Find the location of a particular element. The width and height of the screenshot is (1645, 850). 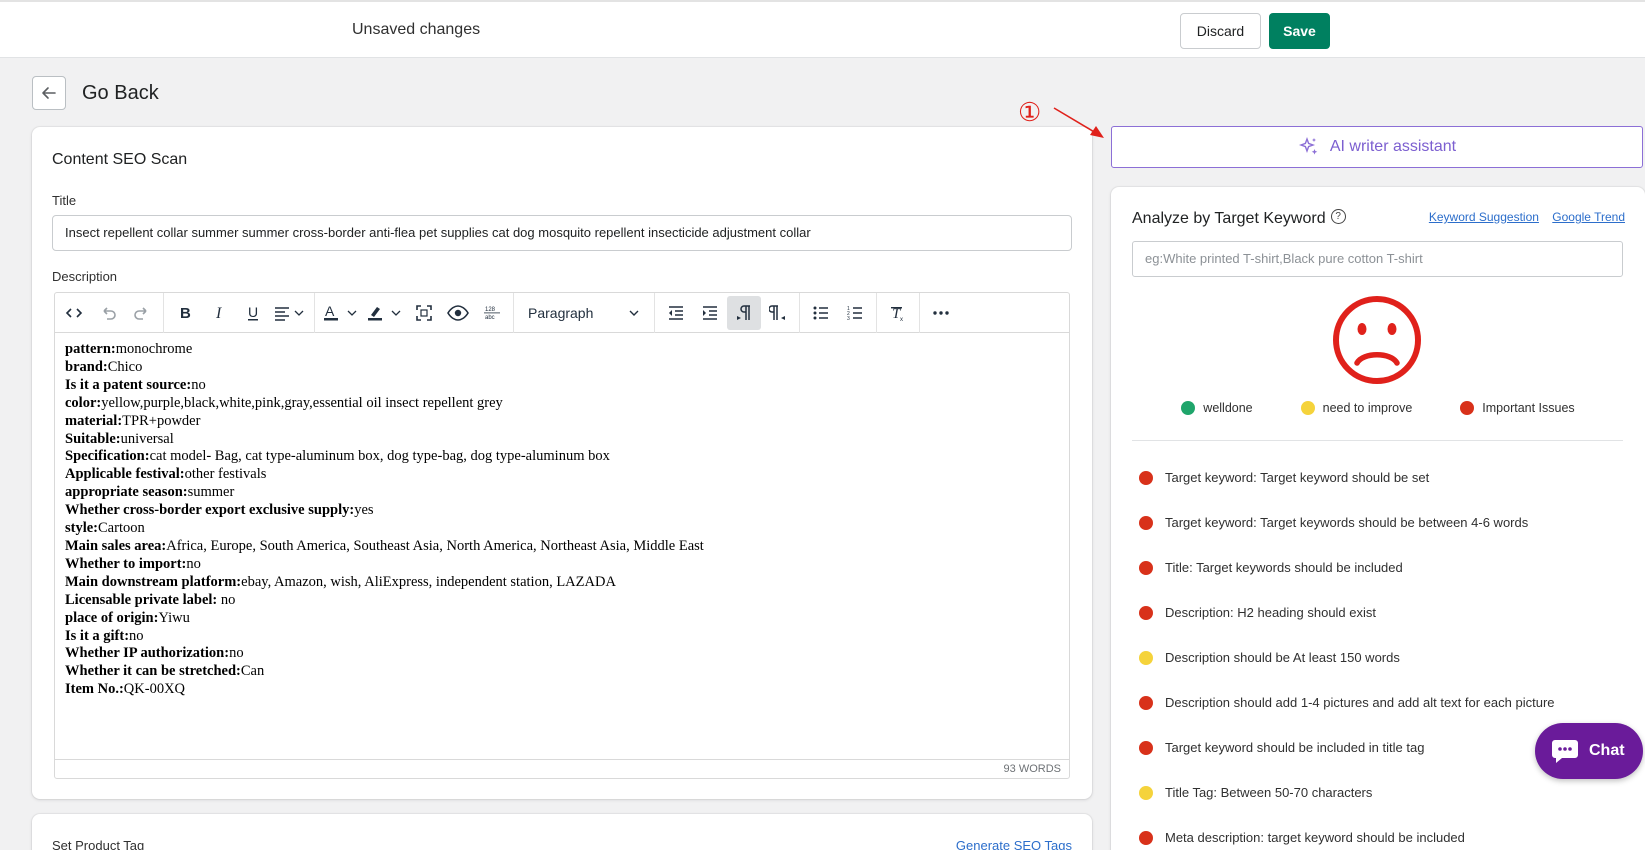

text-color-icon: A is located at coordinates (341, 313).